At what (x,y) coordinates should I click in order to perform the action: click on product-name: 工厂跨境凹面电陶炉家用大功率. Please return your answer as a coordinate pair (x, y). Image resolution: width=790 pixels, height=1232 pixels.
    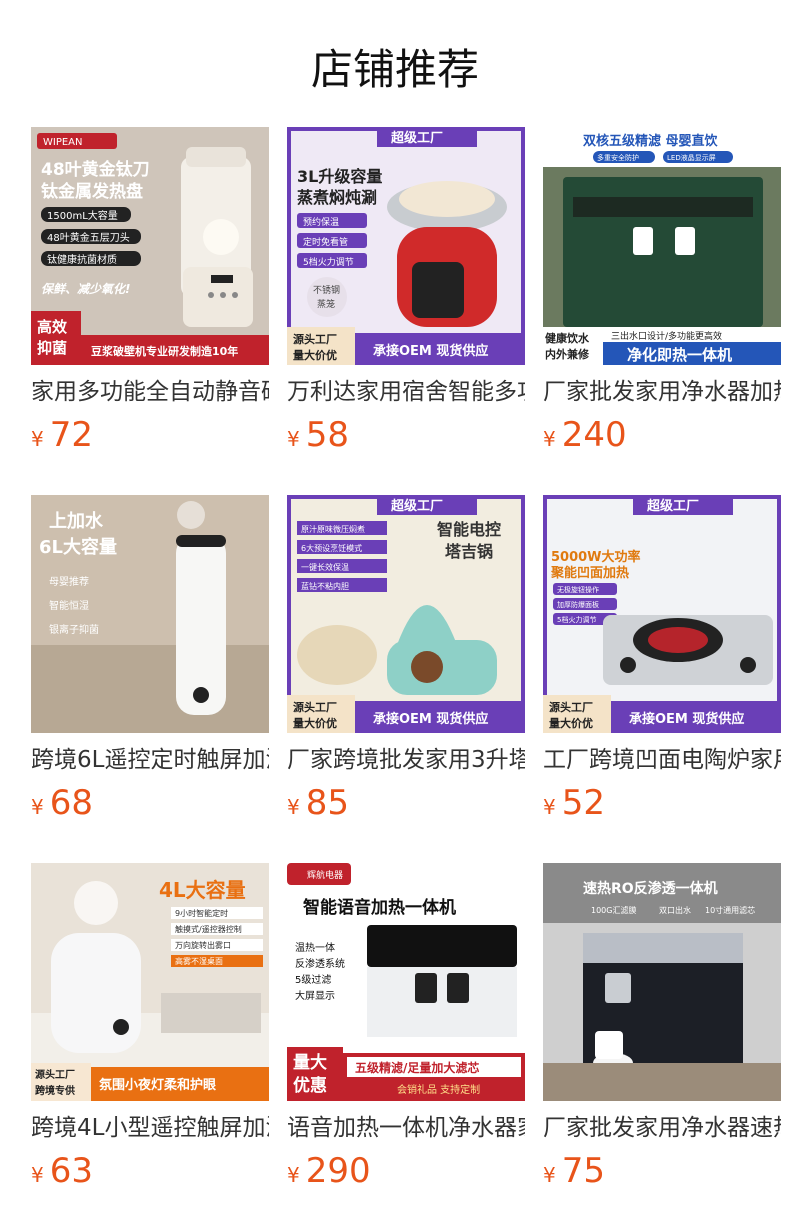
    Looking at the image, I should click on (662, 760).